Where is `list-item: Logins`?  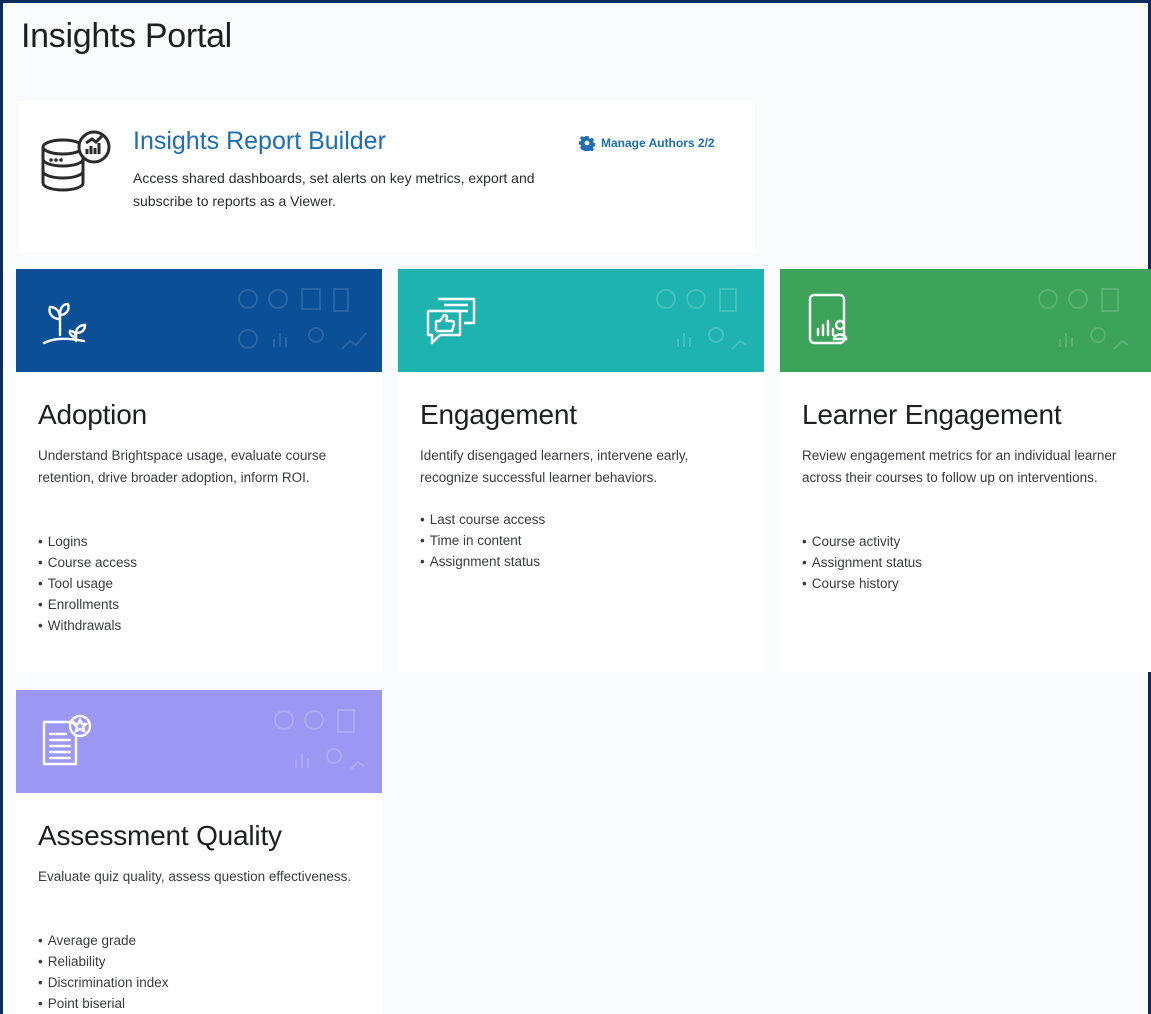 list-item: Logins is located at coordinates (87, 541).